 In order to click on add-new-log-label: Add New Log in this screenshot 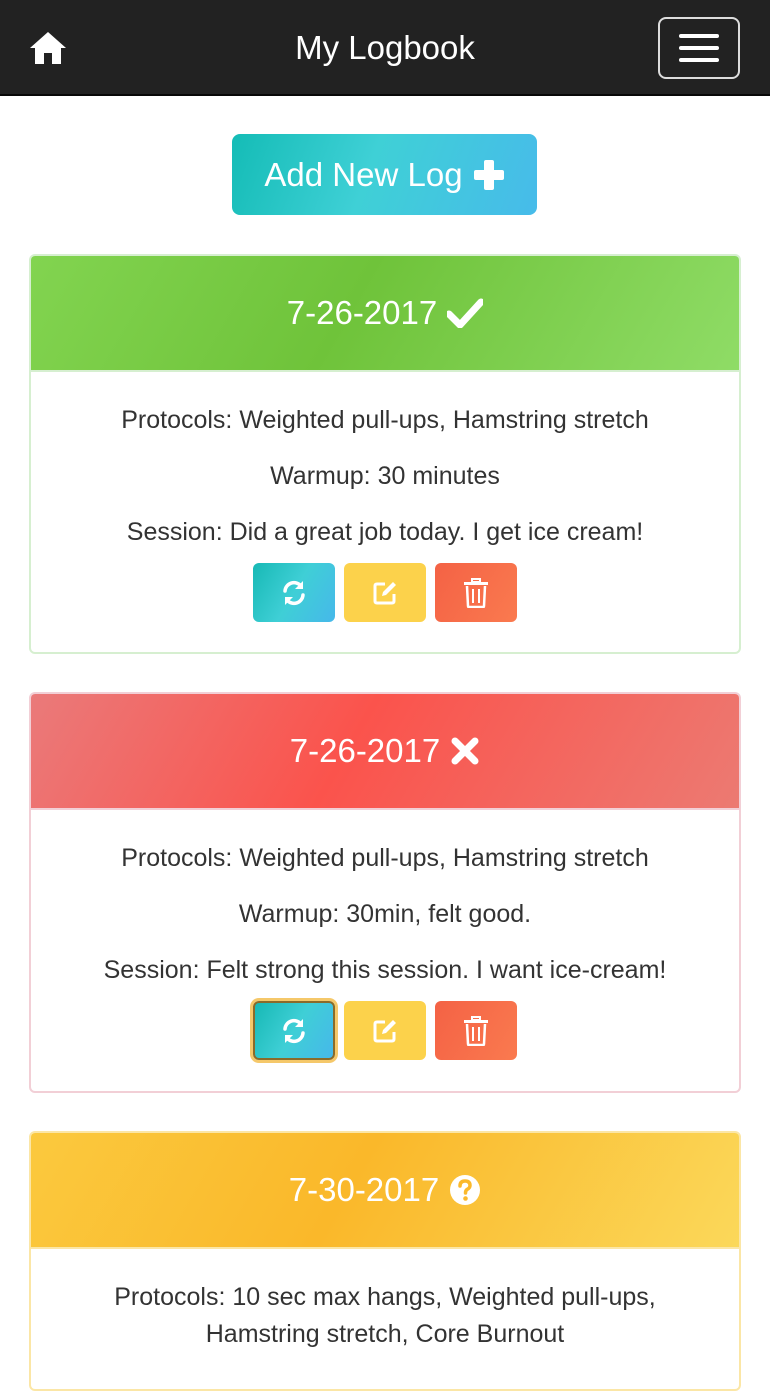, I will do `click(363, 174)`.